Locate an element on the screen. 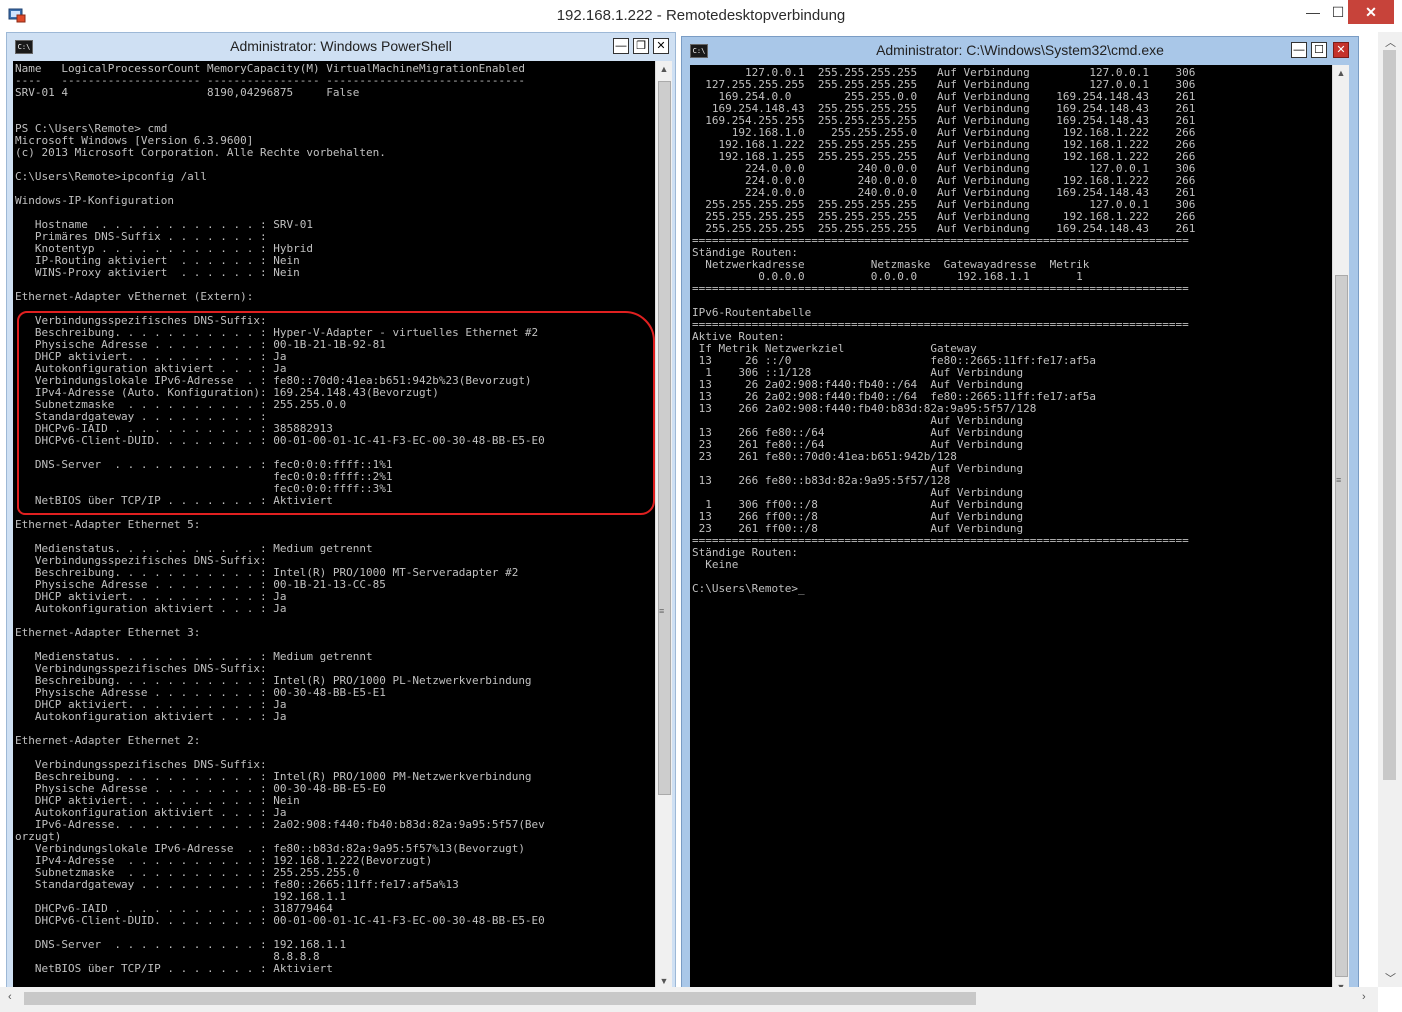  rdp-horizontal-scroll-thumb is located at coordinates (500, 998).